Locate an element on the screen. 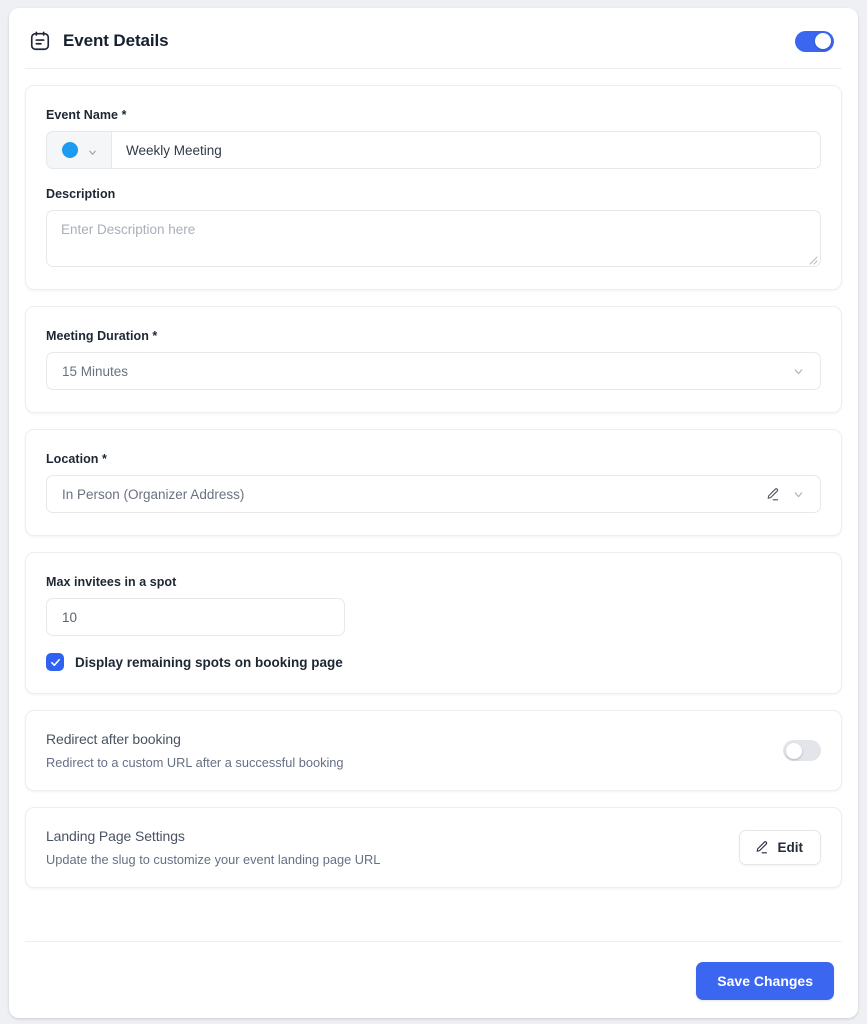  event-name-input is located at coordinates (466, 150).